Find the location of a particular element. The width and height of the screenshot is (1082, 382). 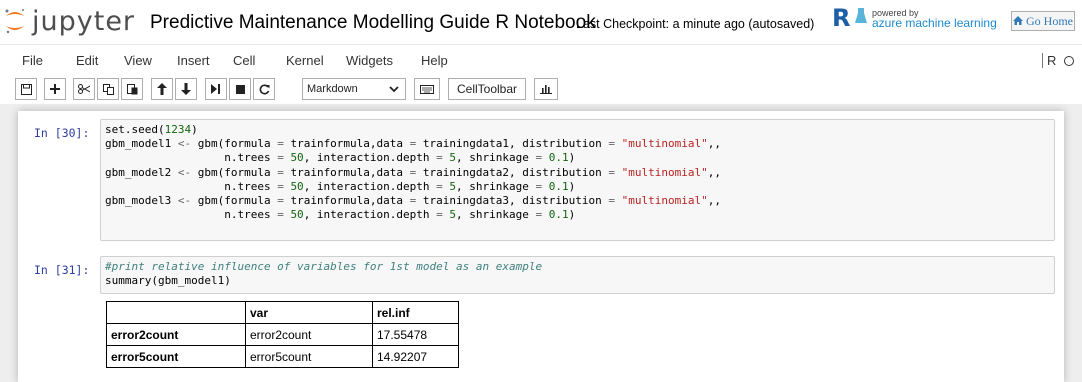

menu-file: File is located at coordinates (32, 60).